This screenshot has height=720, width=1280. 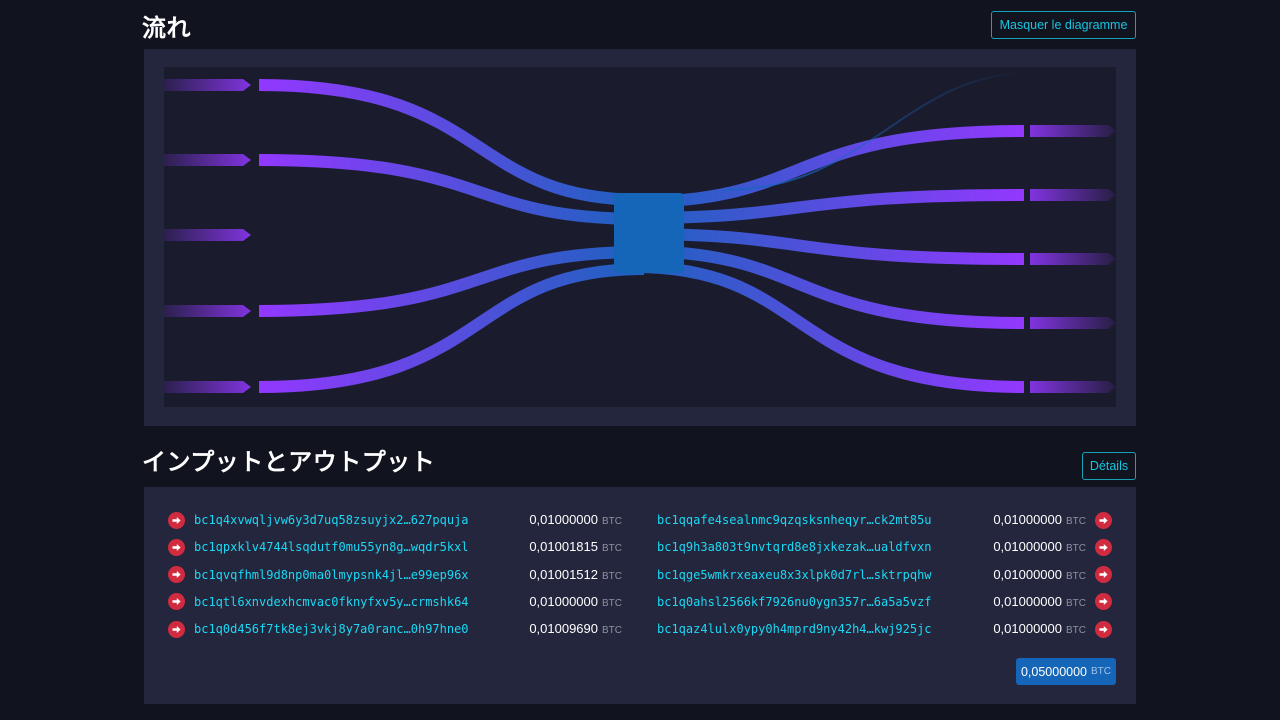 What do you see at coordinates (563, 574) in the screenshot?
I see `input-amount-value: 0,01001512` at bounding box center [563, 574].